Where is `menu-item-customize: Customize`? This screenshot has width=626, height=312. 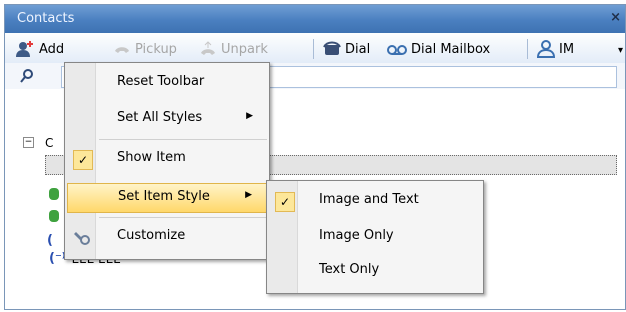
menu-item-customize: Customize is located at coordinates (167, 237).